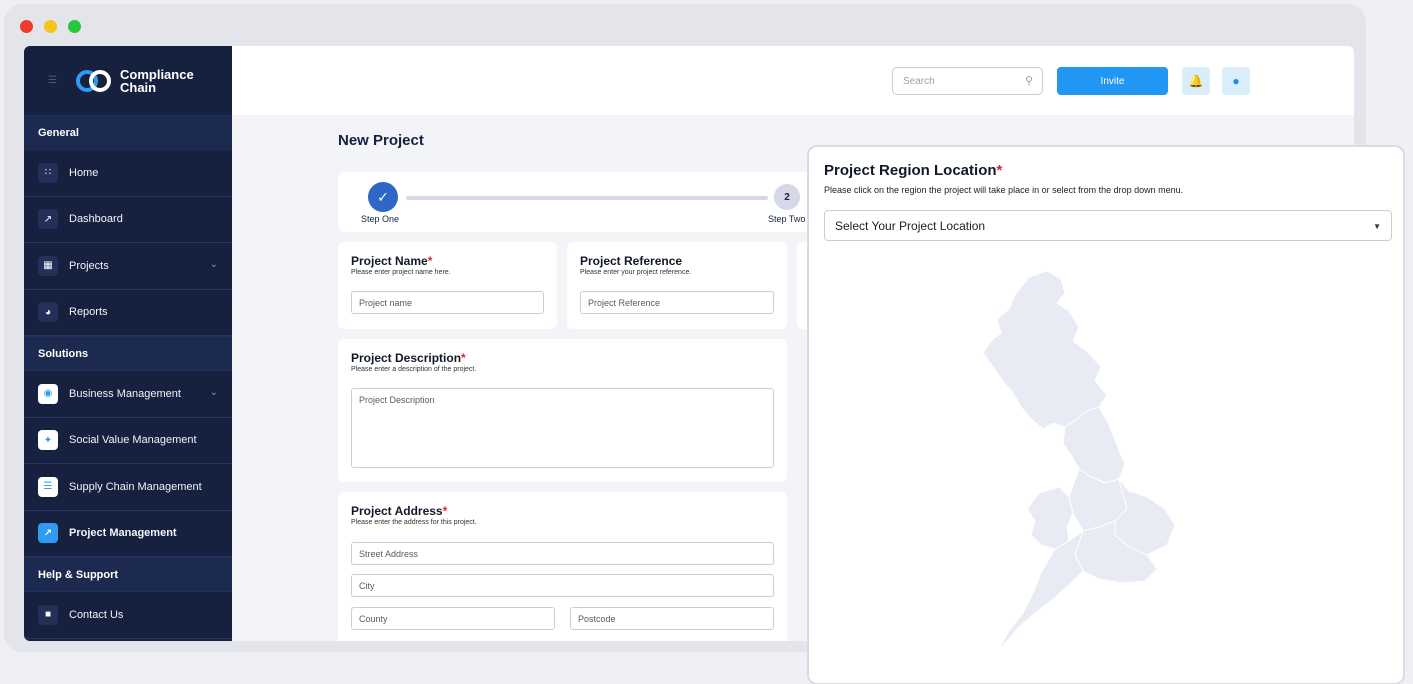 The height and width of the screenshot is (684, 1413). Describe the element at coordinates (1041, 589) in the screenshot. I see `map-region-south-west` at that location.